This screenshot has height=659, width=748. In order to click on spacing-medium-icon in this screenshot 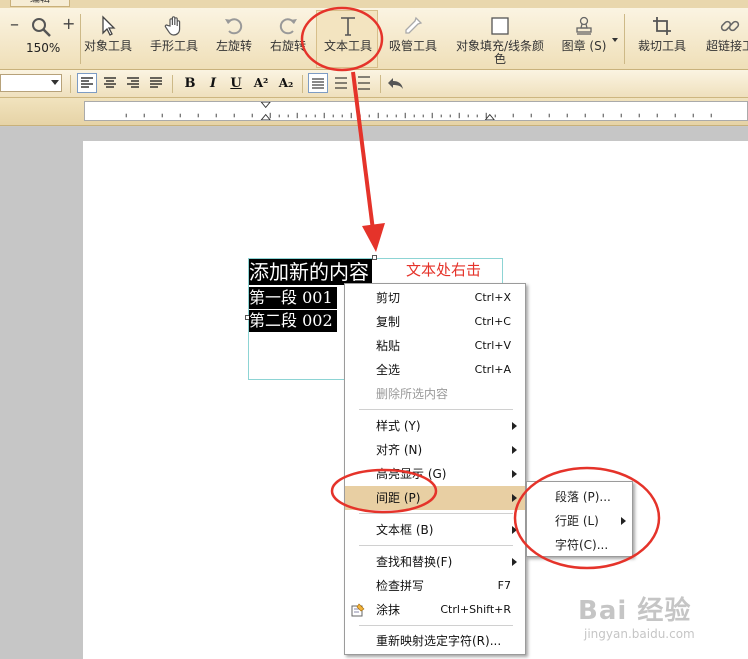, I will do `click(341, 83)`.